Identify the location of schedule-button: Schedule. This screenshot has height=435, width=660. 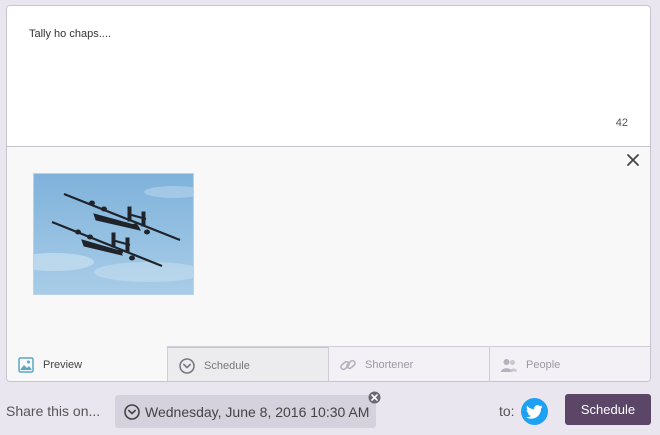
(608, 409).